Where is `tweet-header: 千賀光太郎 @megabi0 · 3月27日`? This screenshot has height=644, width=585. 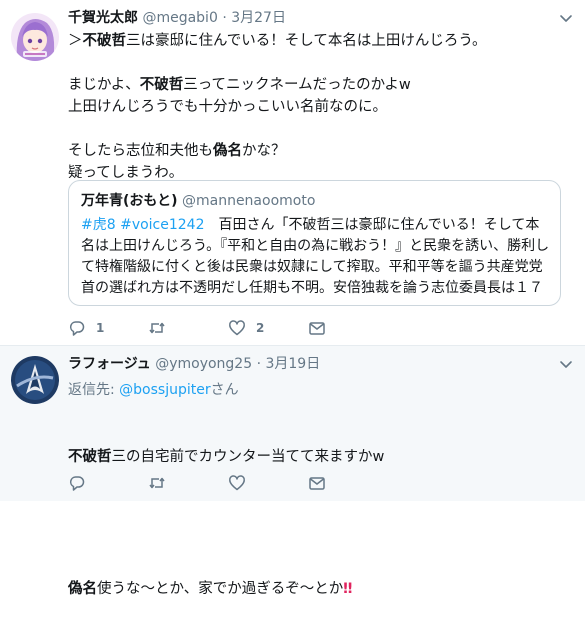 tweet-header: 千賀光太郎 @megabi0 · 3月27日 is located at coordinates (177, 18).